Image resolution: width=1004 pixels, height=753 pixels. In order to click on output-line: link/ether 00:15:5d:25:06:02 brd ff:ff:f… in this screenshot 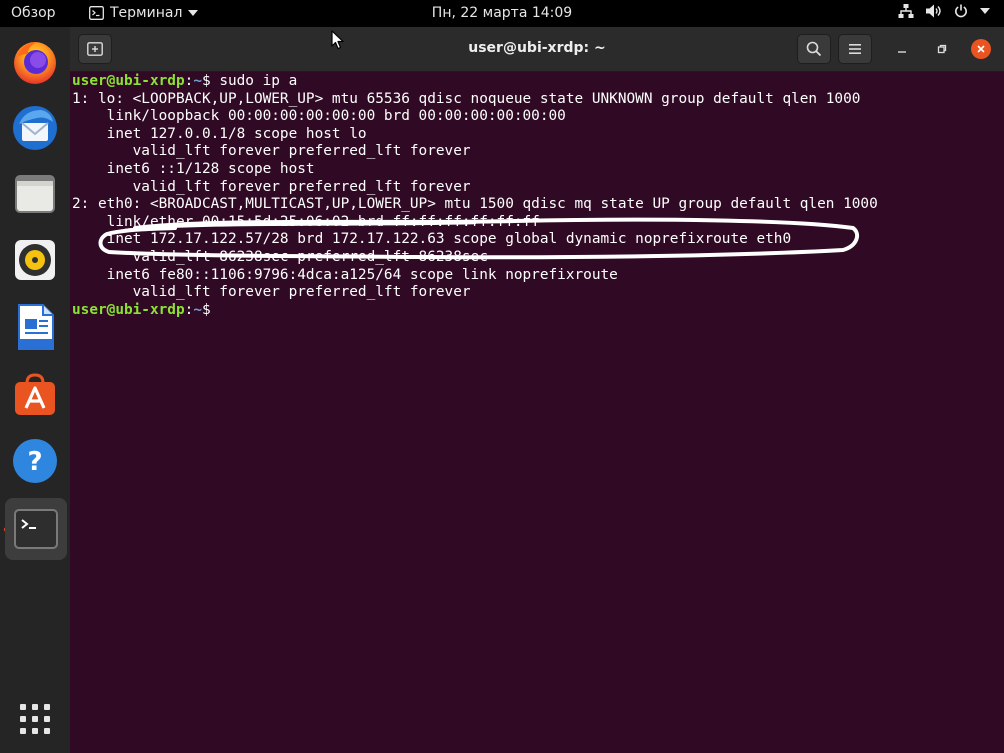, I will do `click(306, 221)`.